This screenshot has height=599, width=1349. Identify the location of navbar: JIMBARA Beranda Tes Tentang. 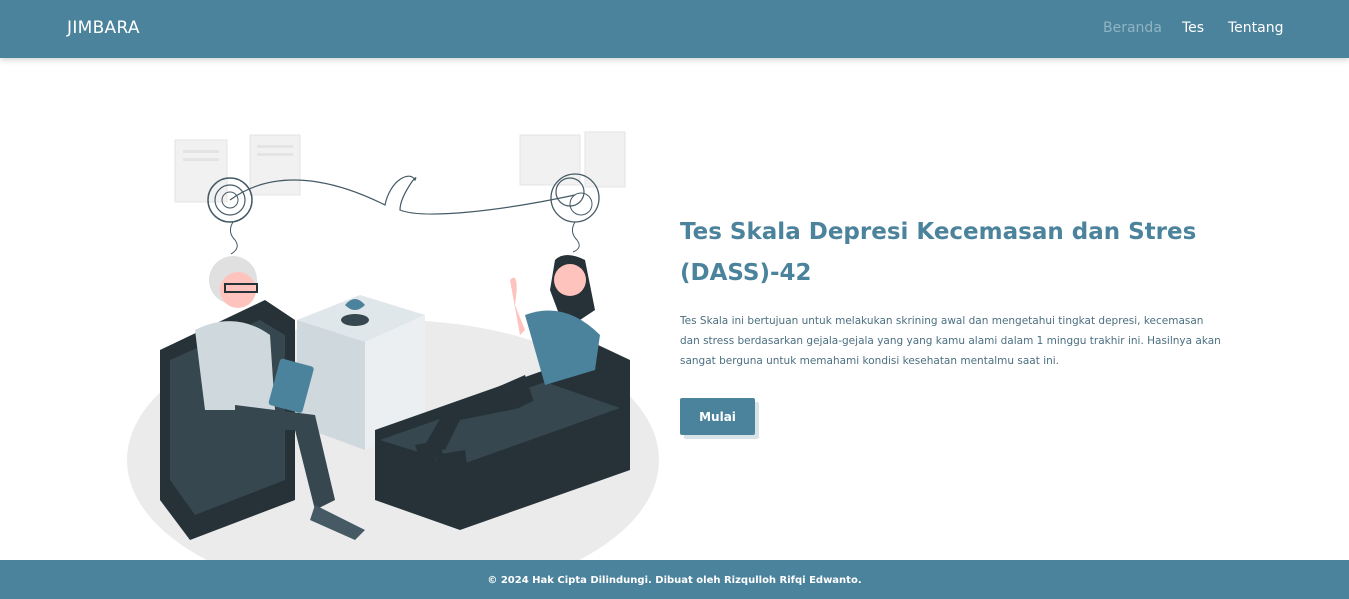
(674, 29).